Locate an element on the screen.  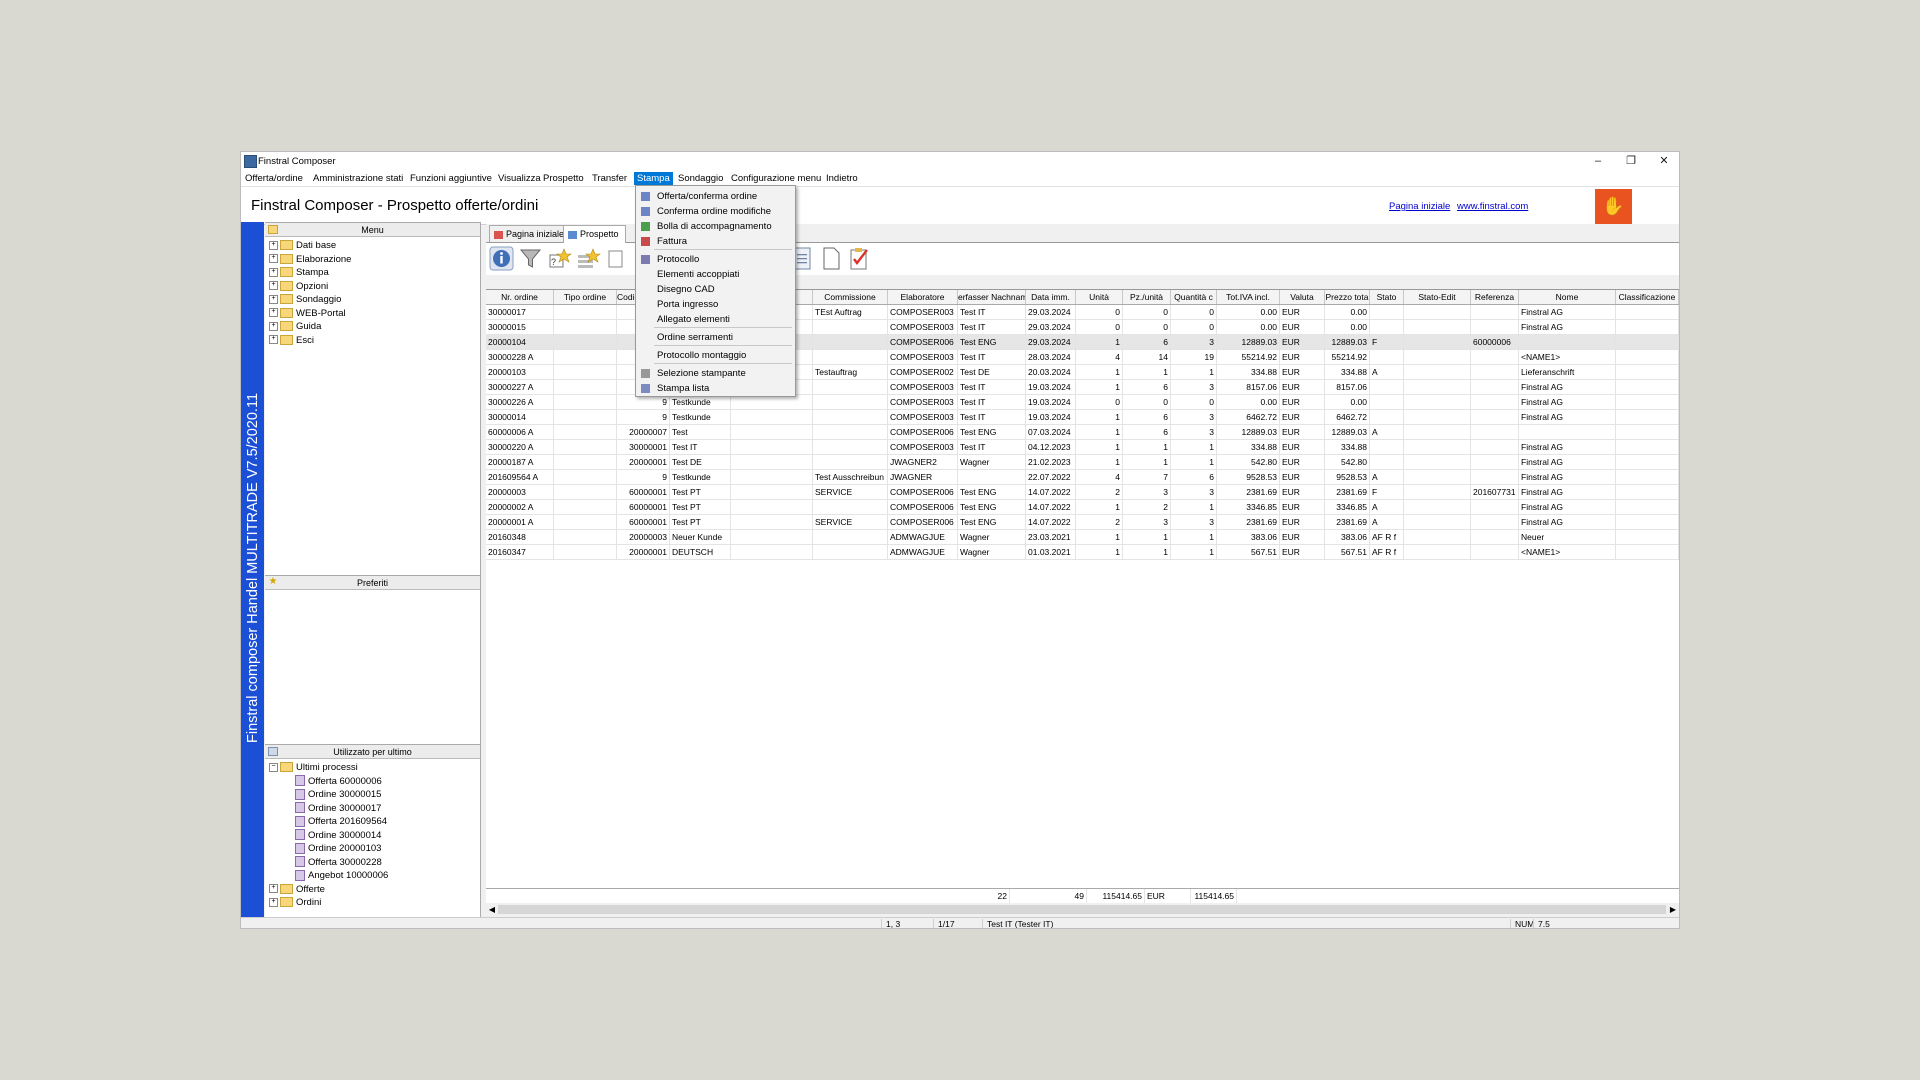
column-header: Prezzo tota is located at coordinates (1347, 297).